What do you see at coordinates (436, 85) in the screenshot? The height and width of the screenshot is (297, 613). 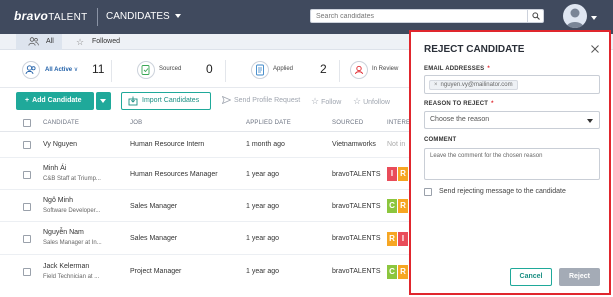 I see `remove-chip-icon: ×` at bounding box center [436, 85].